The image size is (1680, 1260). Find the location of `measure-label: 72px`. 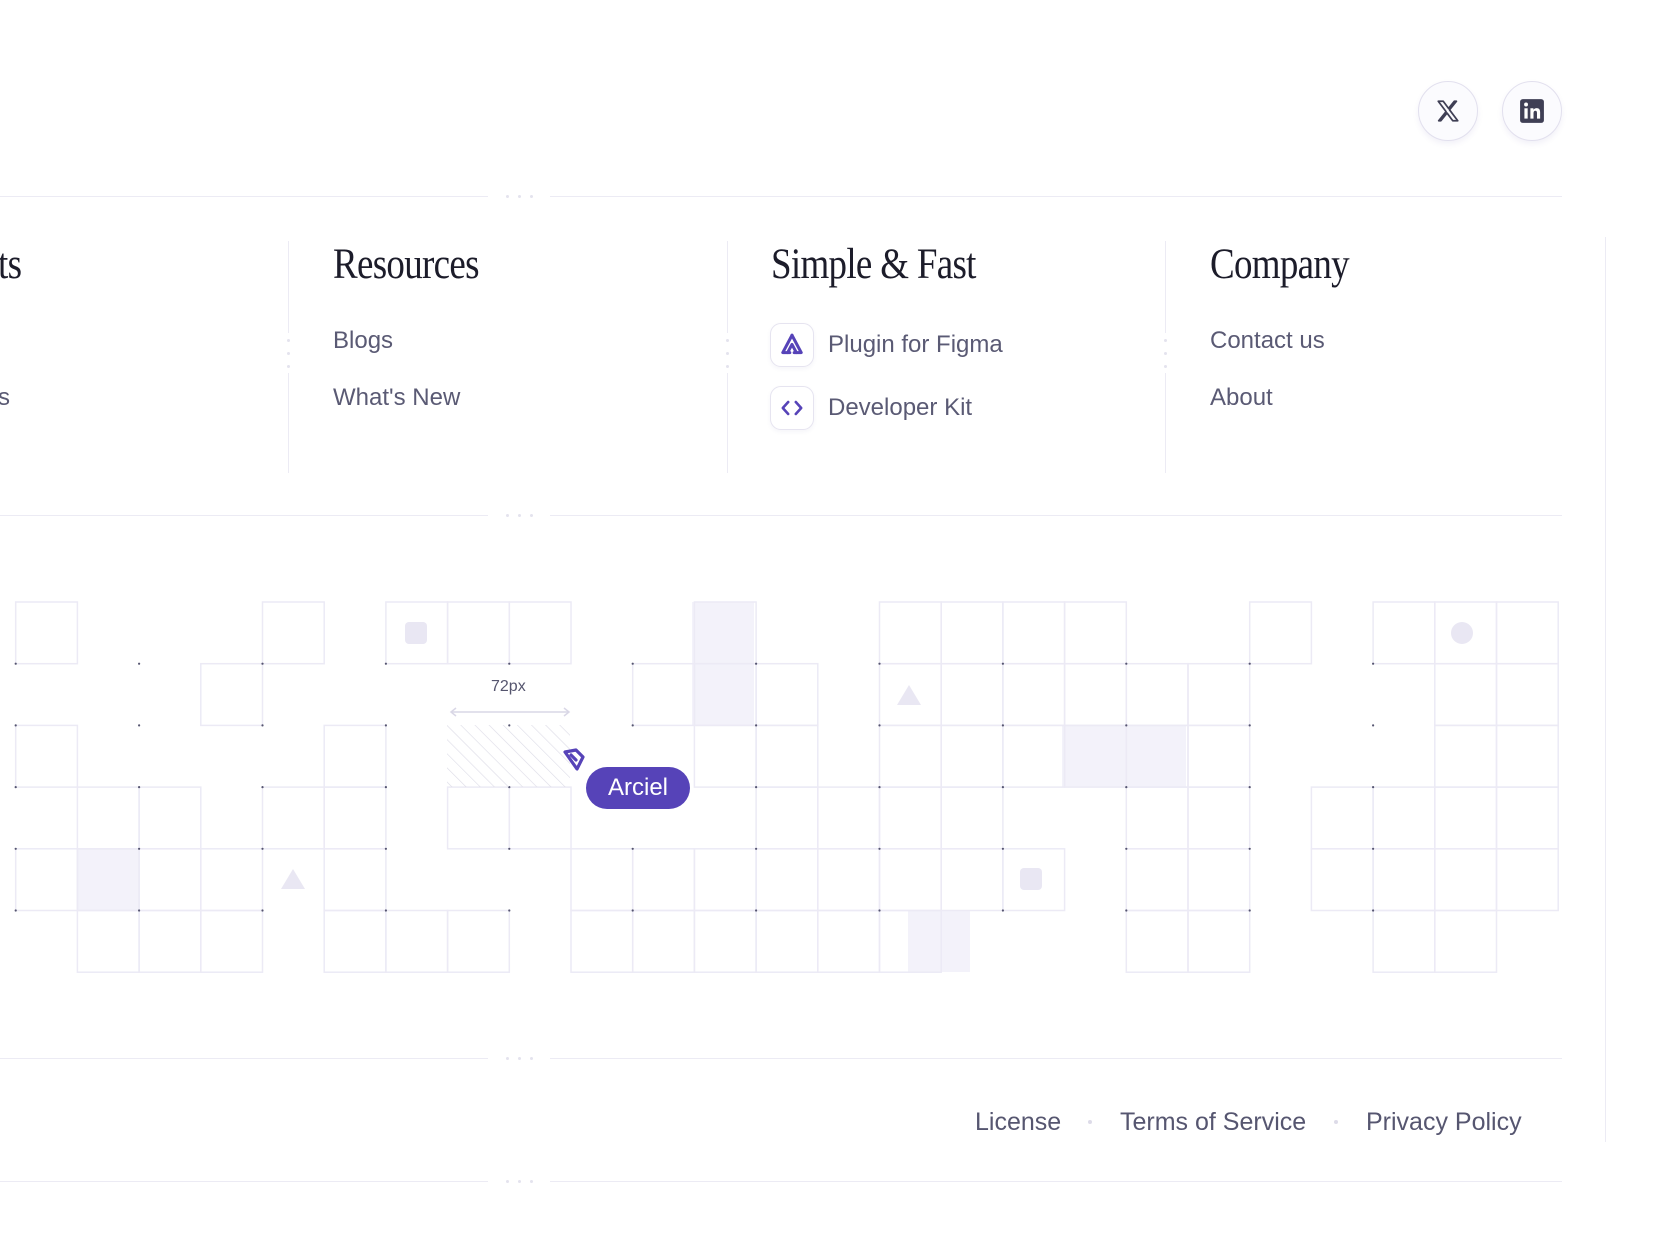

measure-label: 72px is located at coordinates (508, 686).